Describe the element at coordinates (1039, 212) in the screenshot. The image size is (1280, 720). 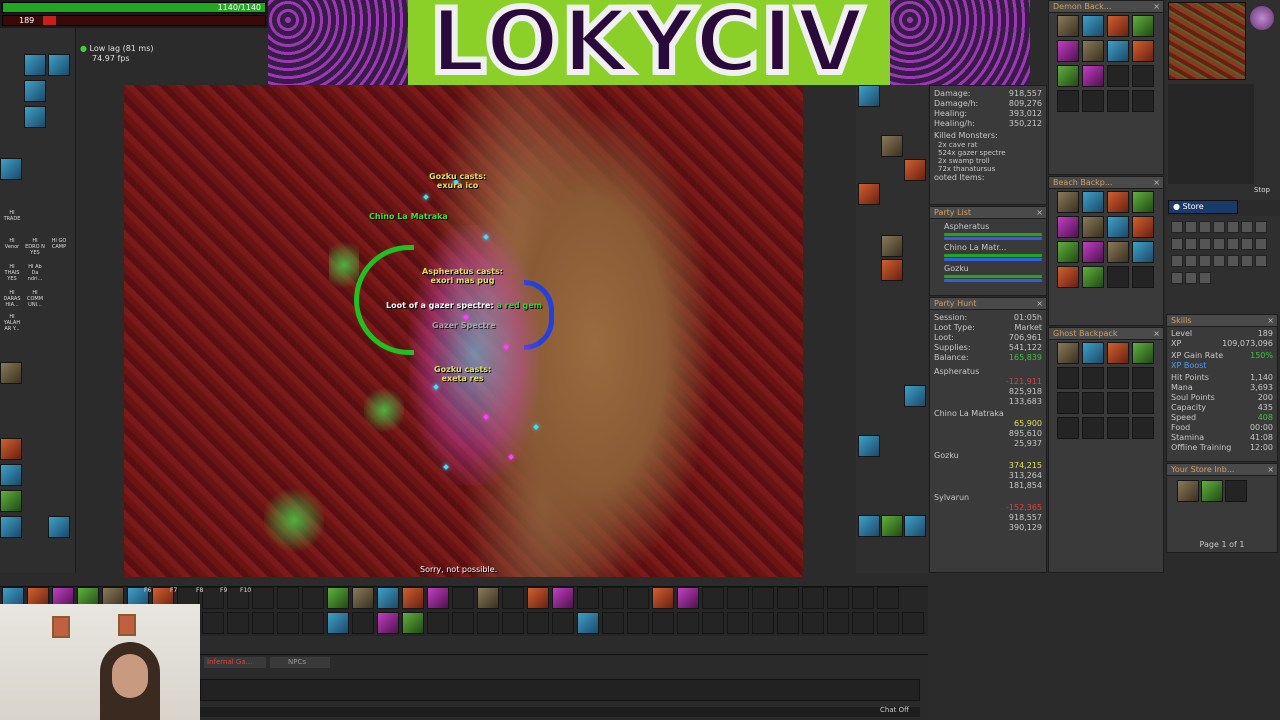
I see `close-icon: ×` at that location.